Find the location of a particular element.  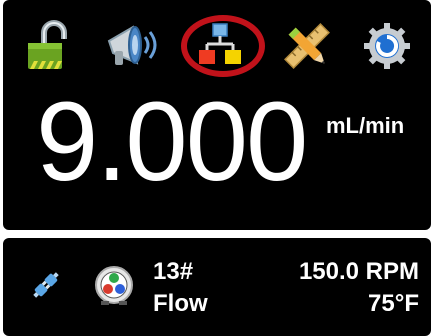

speed-readout: 150.0 RPM is located at coordinates (358, 271).